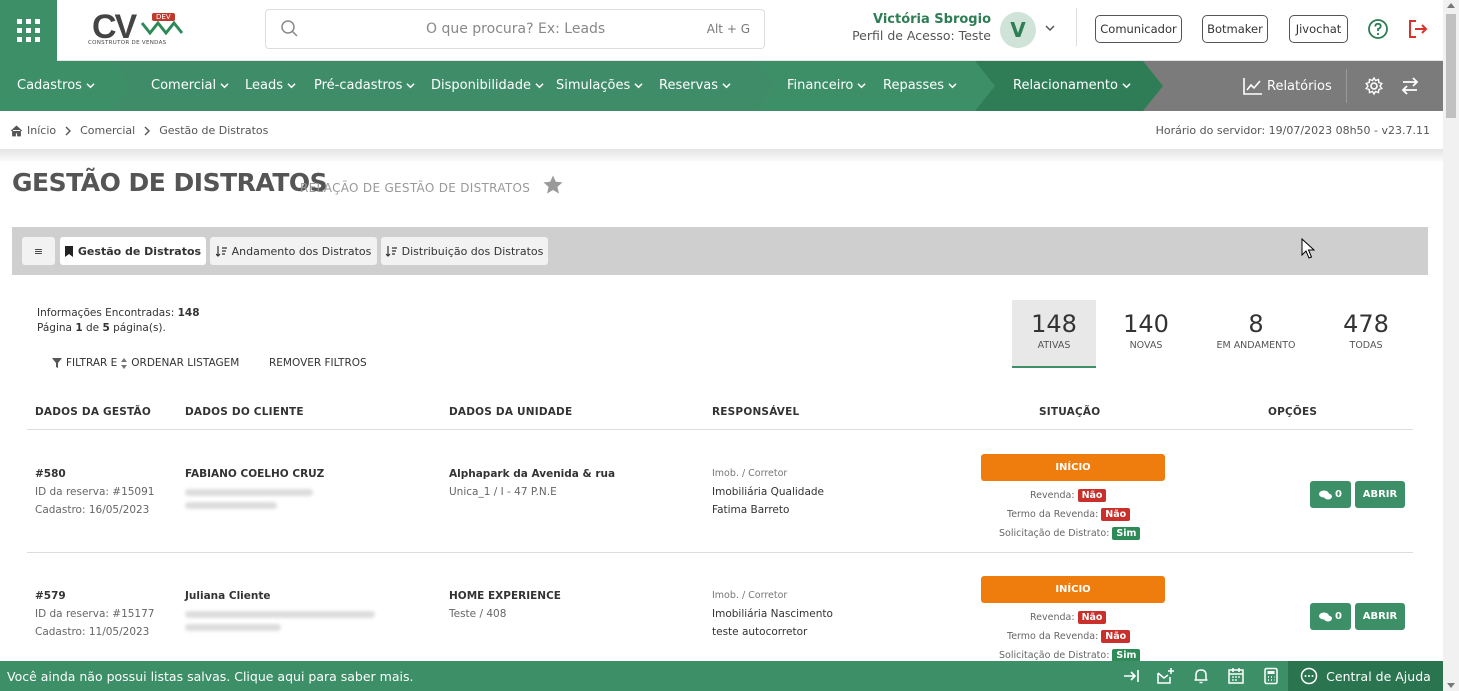 The width and height of the screenshot is (1459, 691). What do you see at coordinates (1366, 334) in the screenshot?
I see `stat-todas: 478 TODAS` at bounding box center [1366, 334].